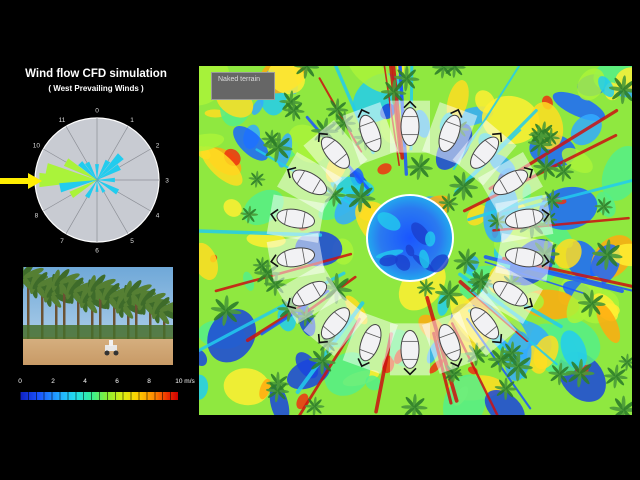 This screenshot has width=640, height=480. I want to click on colorbar-label-0: 0, so click(20, 381).